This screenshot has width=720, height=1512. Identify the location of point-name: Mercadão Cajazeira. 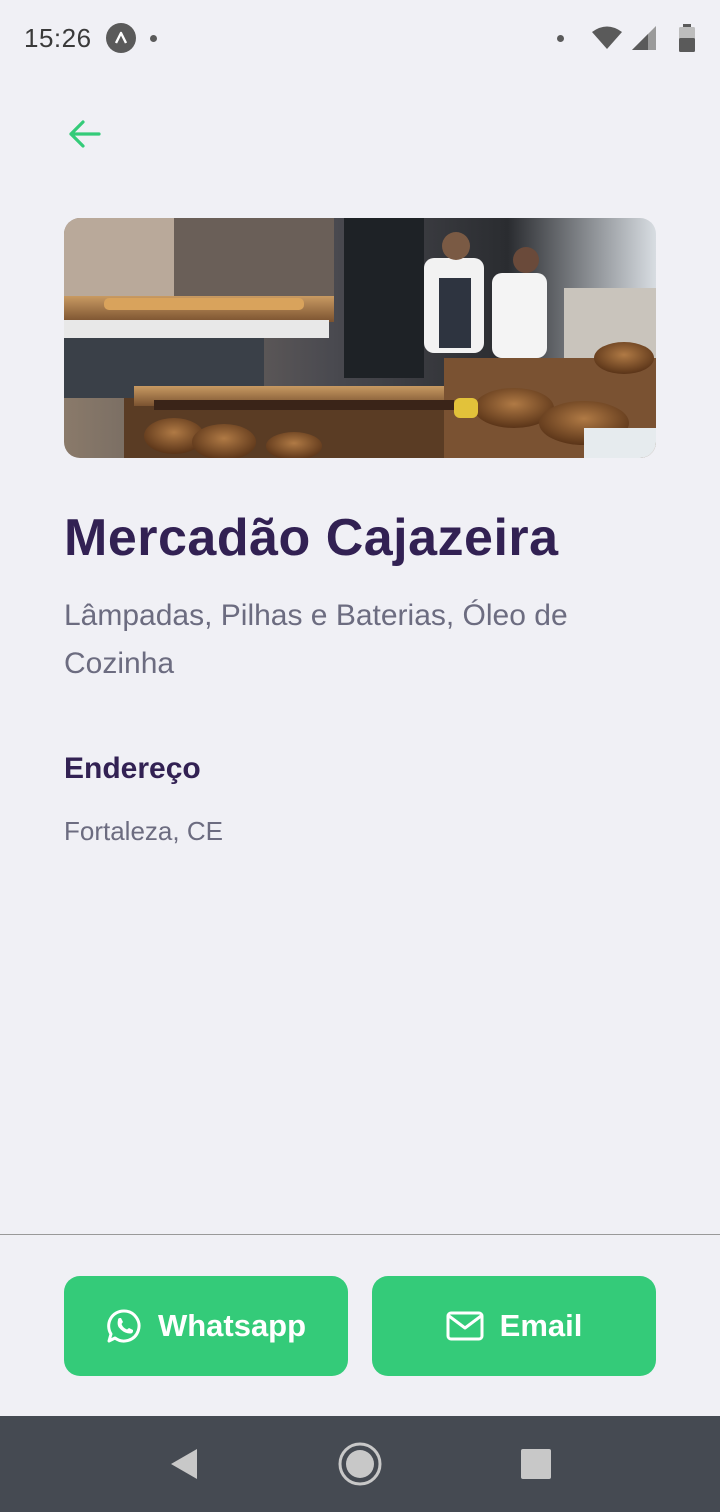
(311, 538).